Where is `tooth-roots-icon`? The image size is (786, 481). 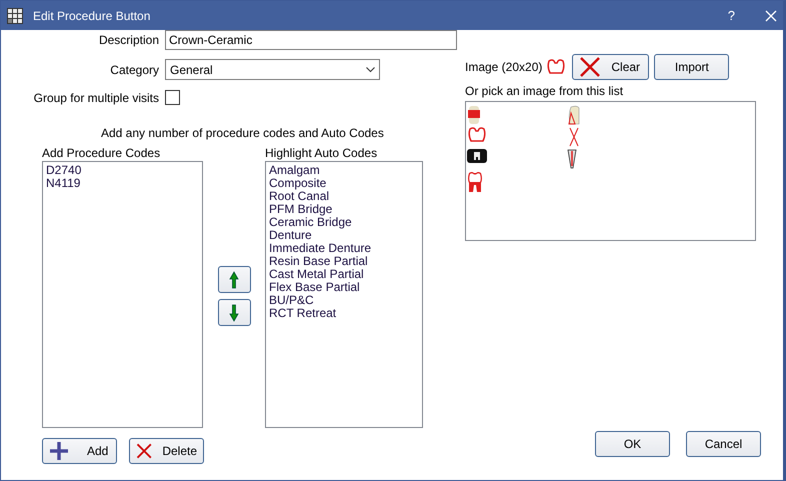 tooth-roots-icon is located at coordinates (475, 182).